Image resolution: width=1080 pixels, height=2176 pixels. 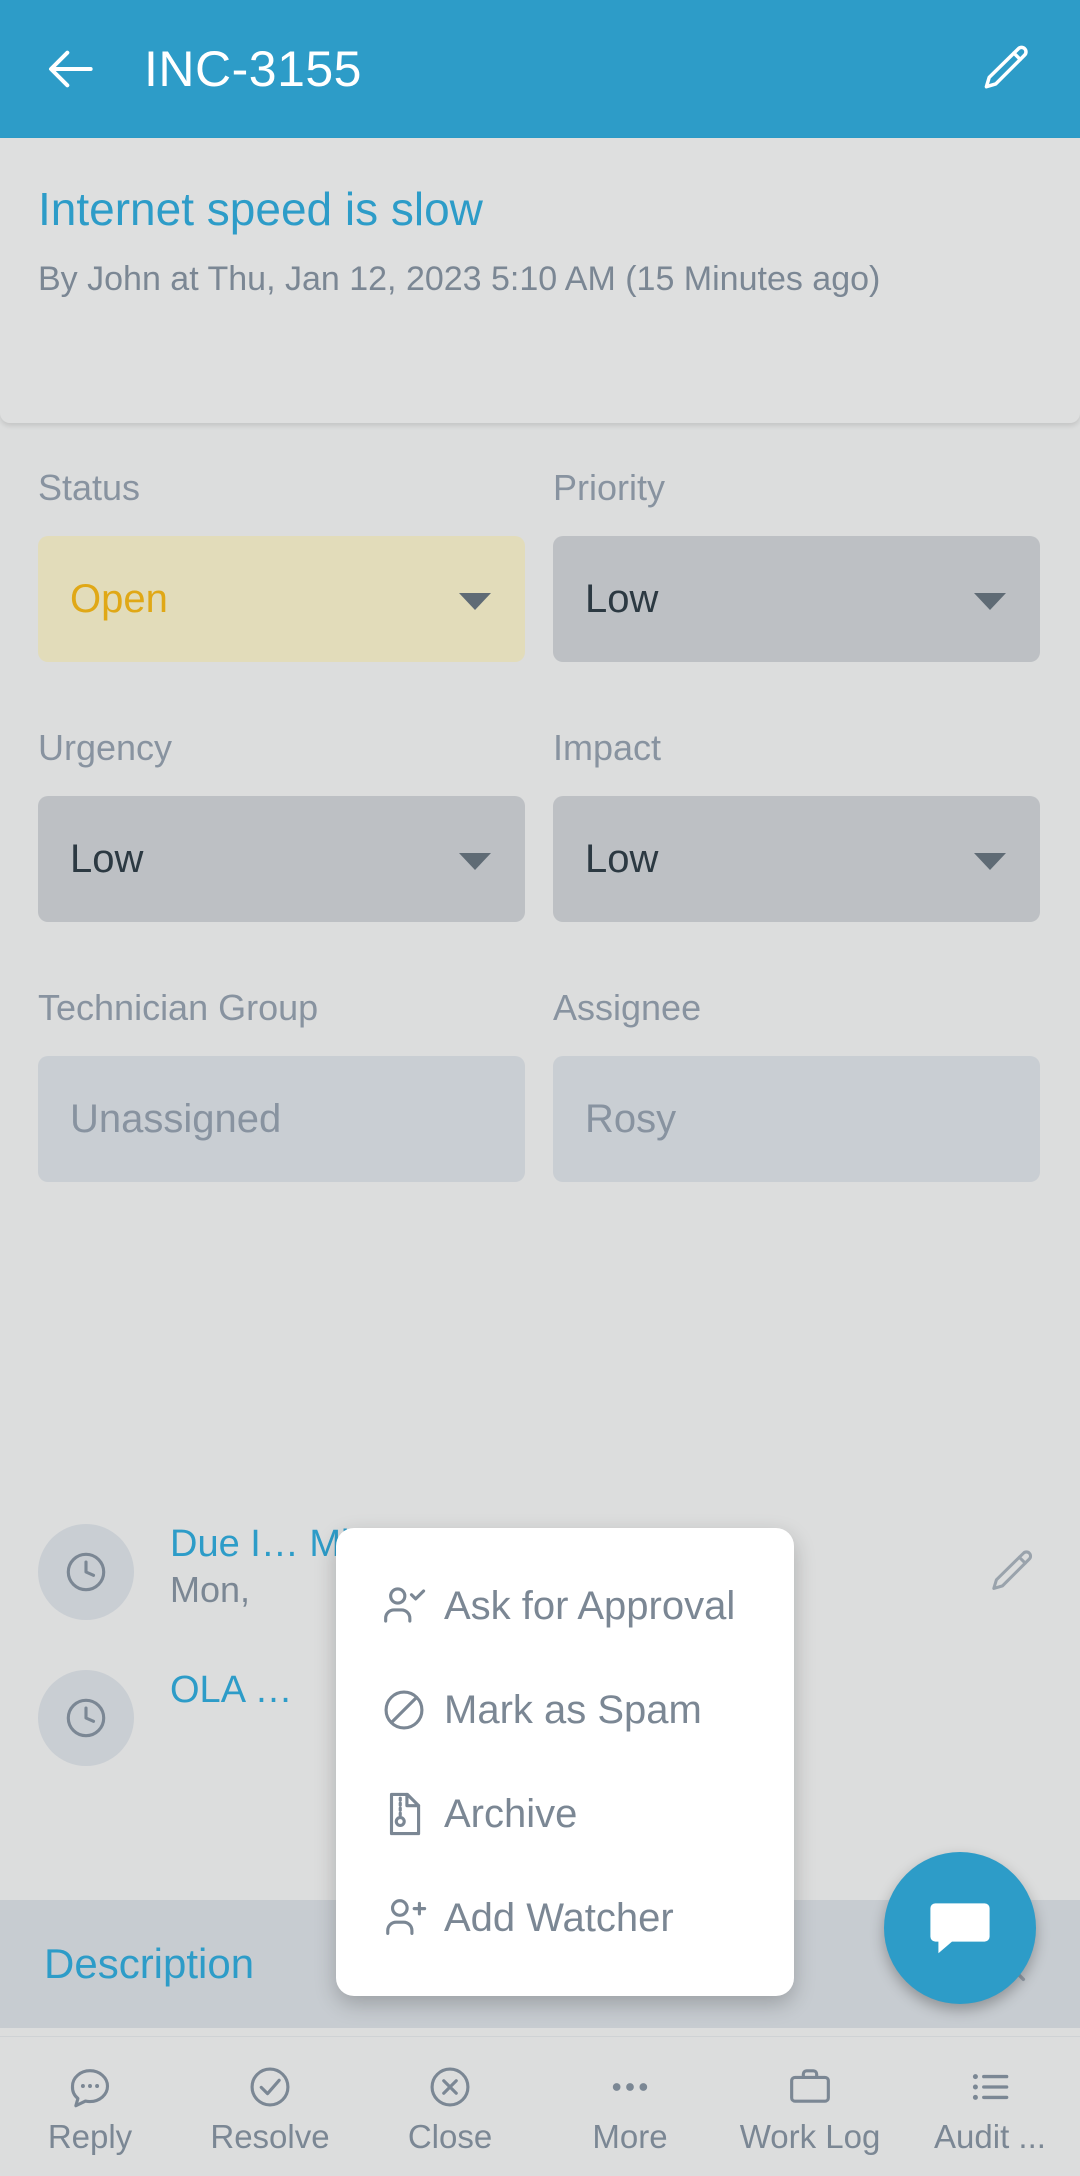 I want to click on menu-item-add-watcher: Add Watcher, so click(x=565, y=1918).